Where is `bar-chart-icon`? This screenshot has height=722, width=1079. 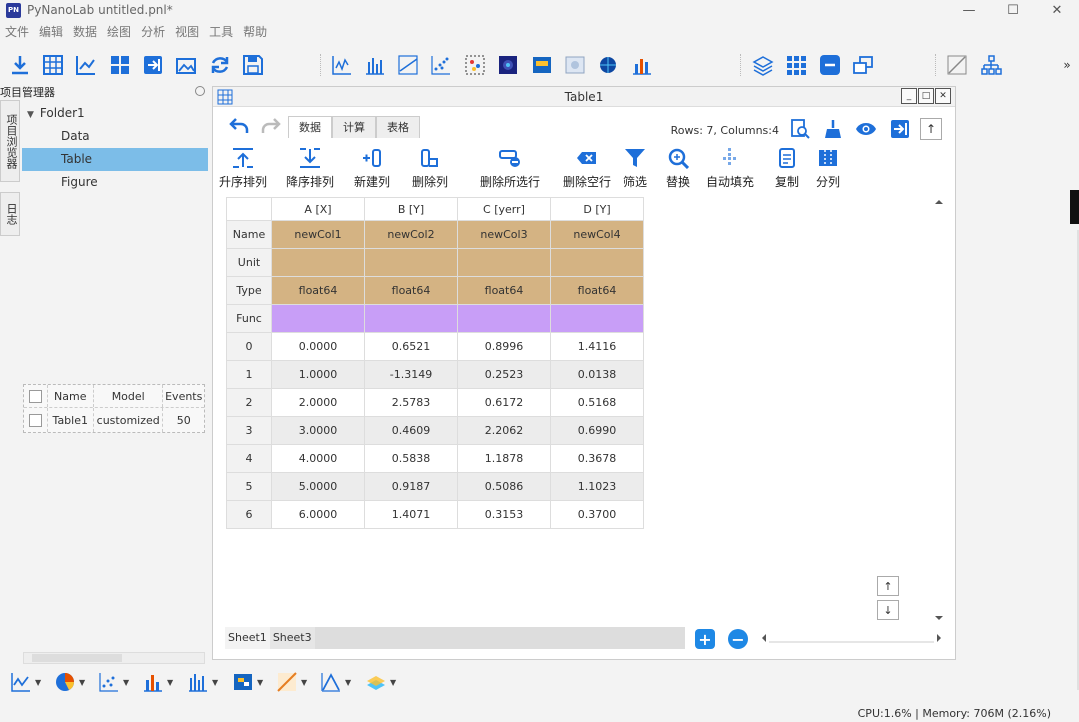 bar-chart-icon is located at coordinates (375, 65).